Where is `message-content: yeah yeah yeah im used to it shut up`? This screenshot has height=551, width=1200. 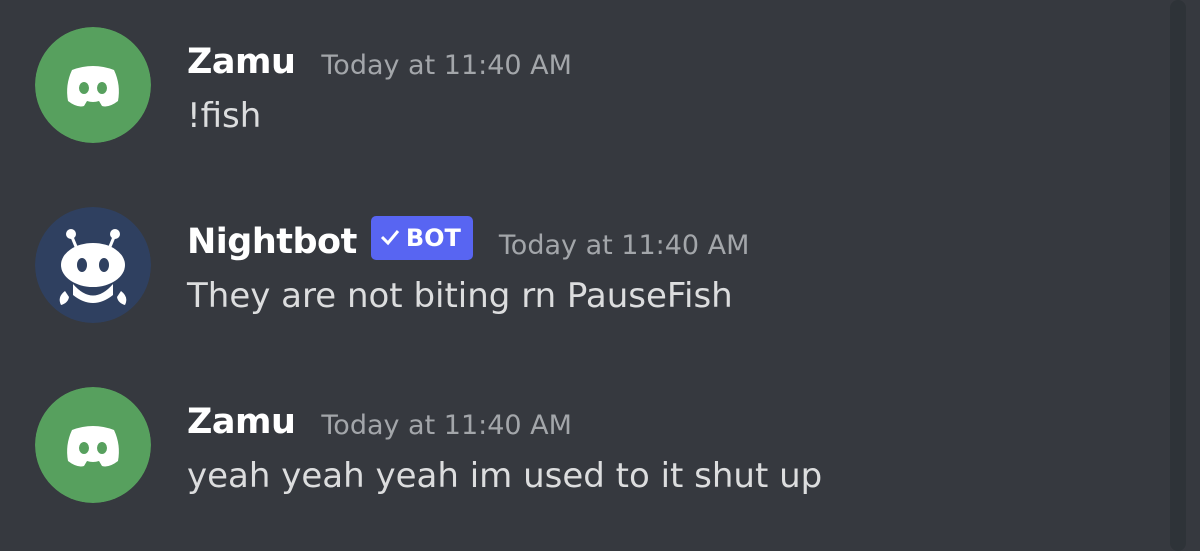
message-content: yeah yeah yeah im used to it shut up is located at coordinates (505, 476).